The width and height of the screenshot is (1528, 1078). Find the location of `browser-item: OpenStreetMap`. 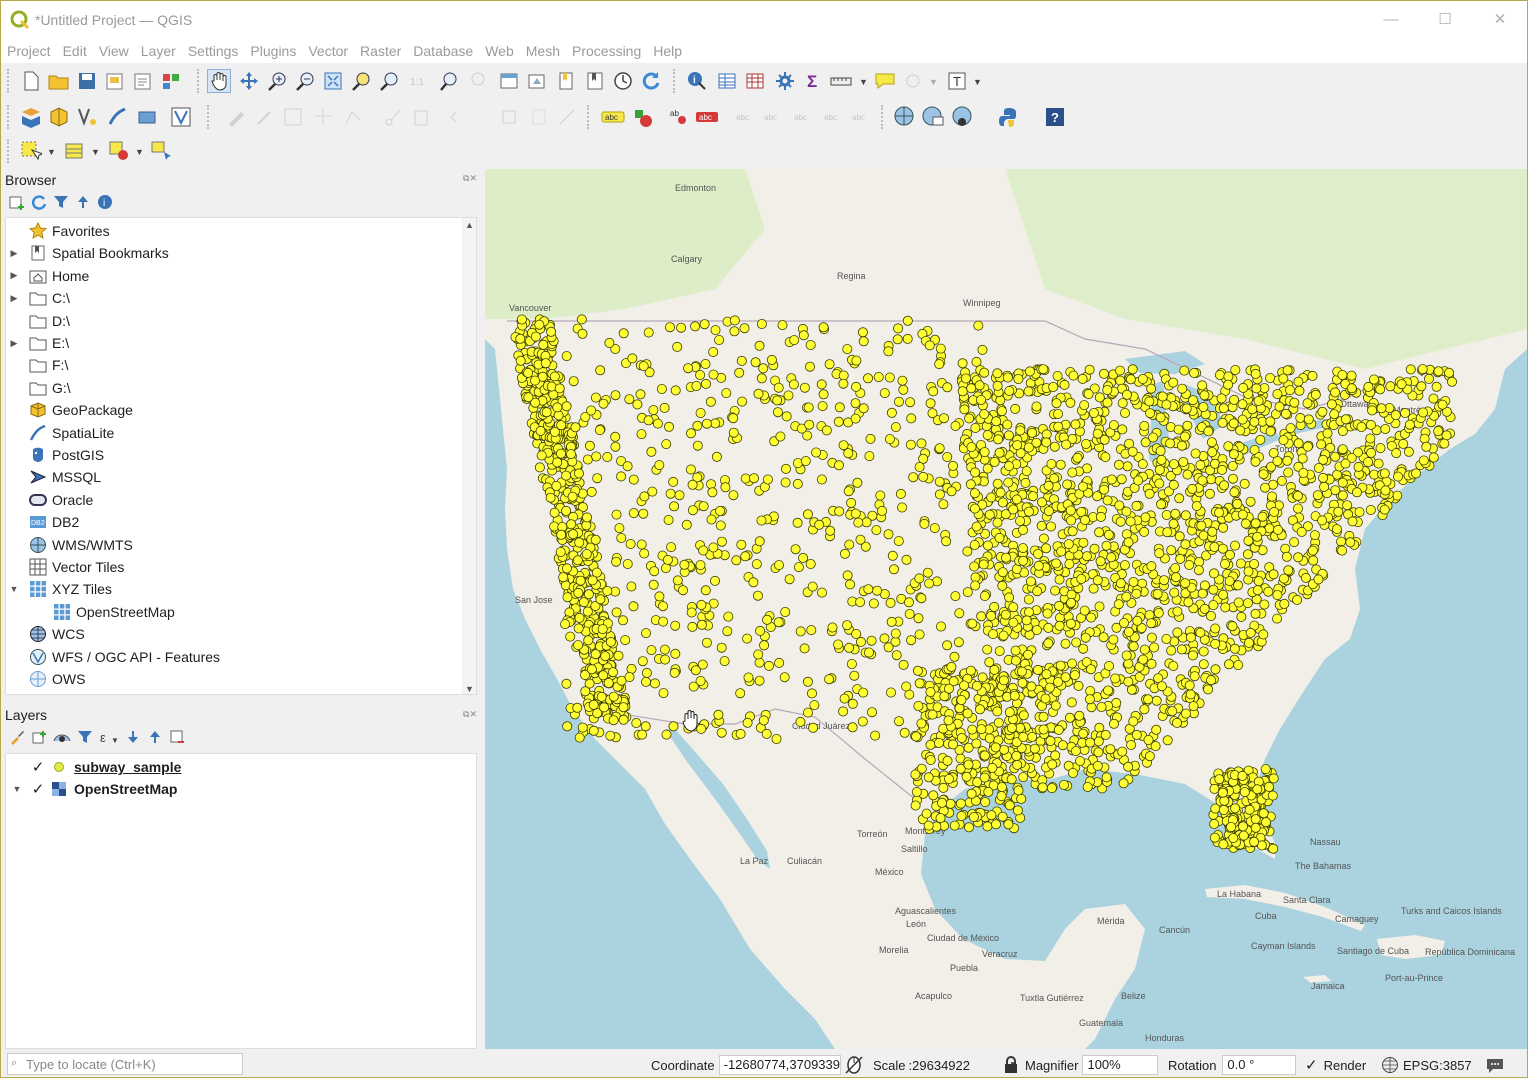

browser-item: OpenStreetMap is located at coordinates (241, 612).